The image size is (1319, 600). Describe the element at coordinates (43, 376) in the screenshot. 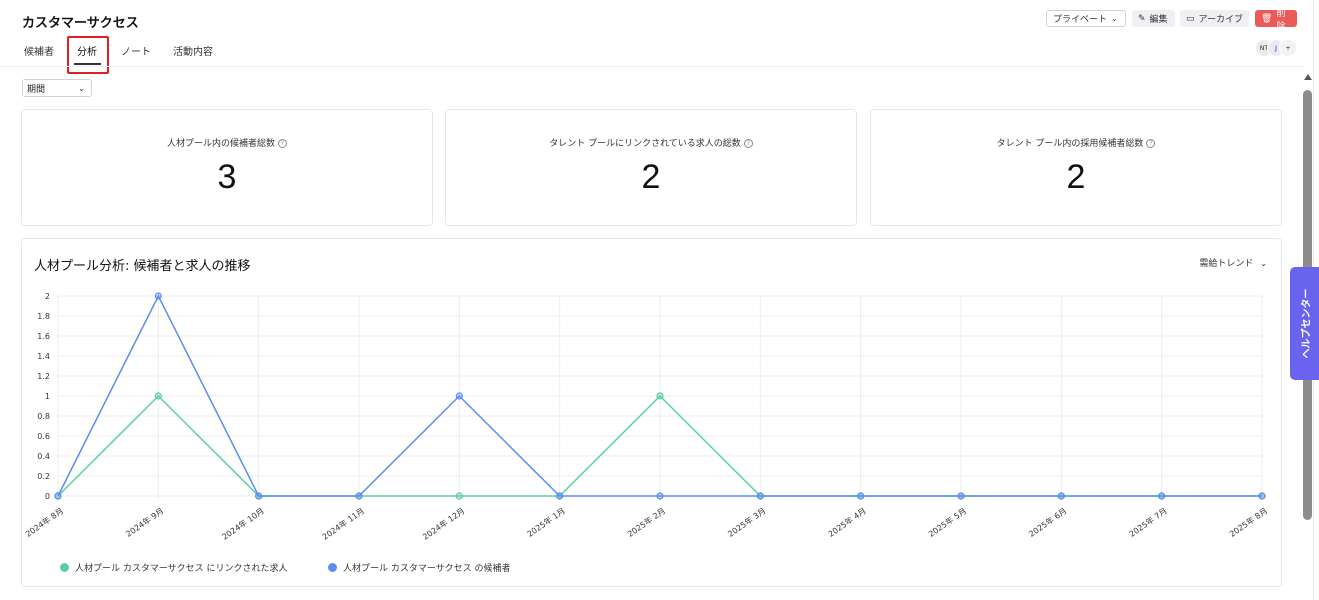

I see `y-tick-label: 1.2` at that location.